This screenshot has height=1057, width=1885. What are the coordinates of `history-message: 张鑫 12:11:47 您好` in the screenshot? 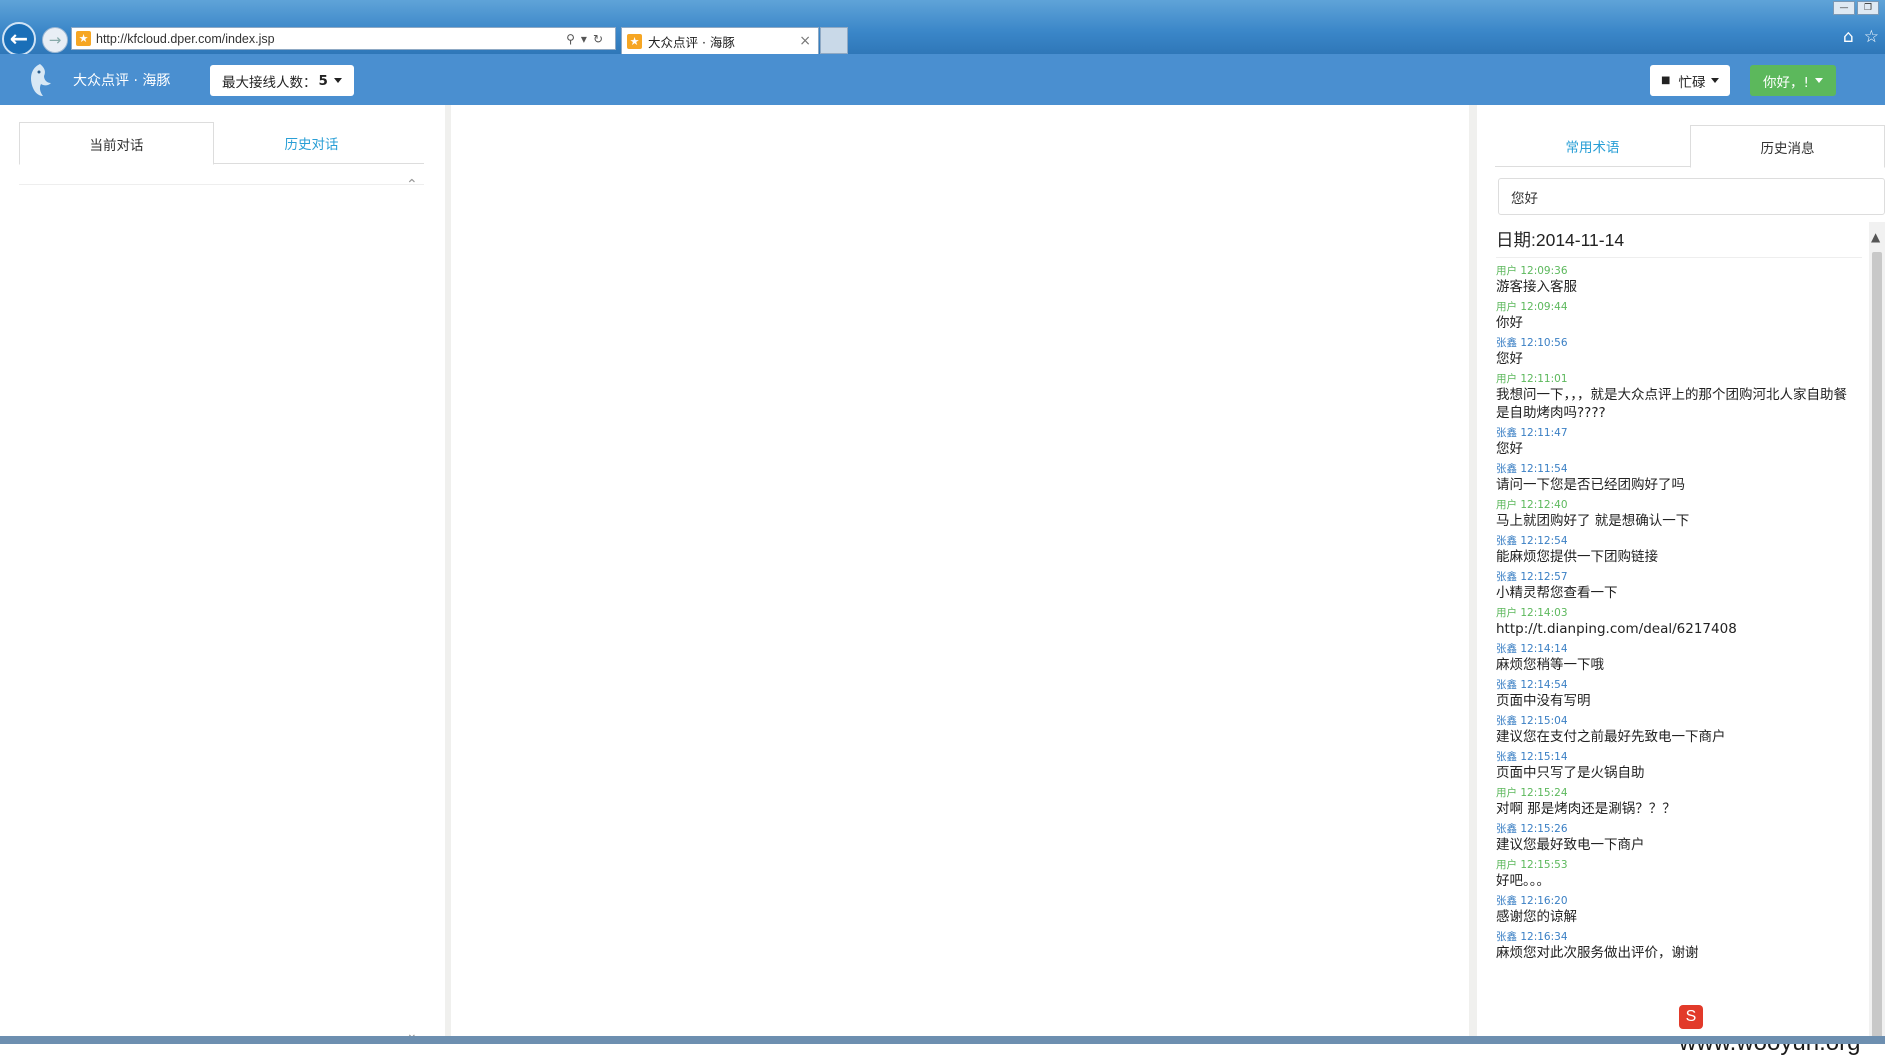 It's located at (1679, 442).